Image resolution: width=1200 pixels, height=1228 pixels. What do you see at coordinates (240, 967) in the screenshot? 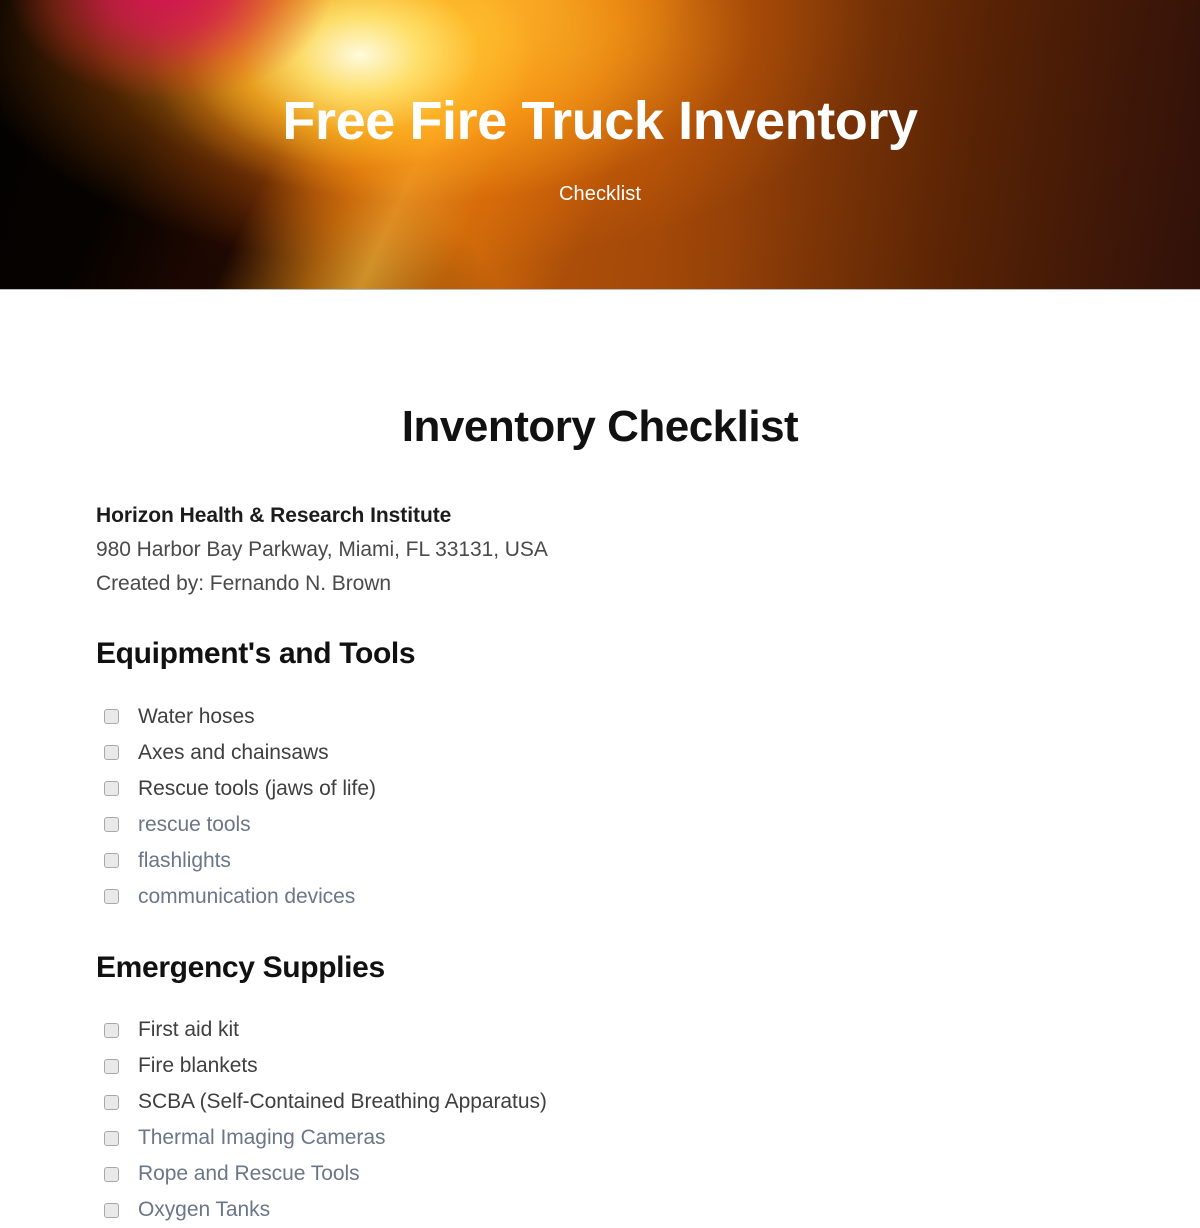
I see `section-heading: Emergency Supplies` at bounding box center [240, 967].